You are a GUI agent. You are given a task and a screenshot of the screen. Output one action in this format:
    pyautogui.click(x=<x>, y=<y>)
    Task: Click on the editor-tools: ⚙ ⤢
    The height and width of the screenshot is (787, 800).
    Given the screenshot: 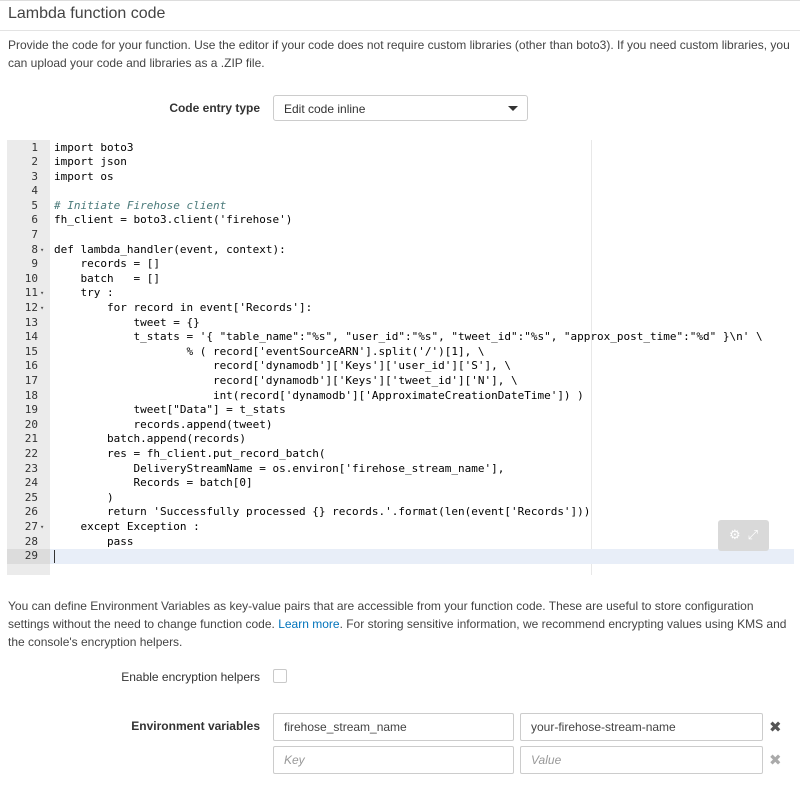 What is the action you would take?
    pyautogui.click(x=743, y=535)
    